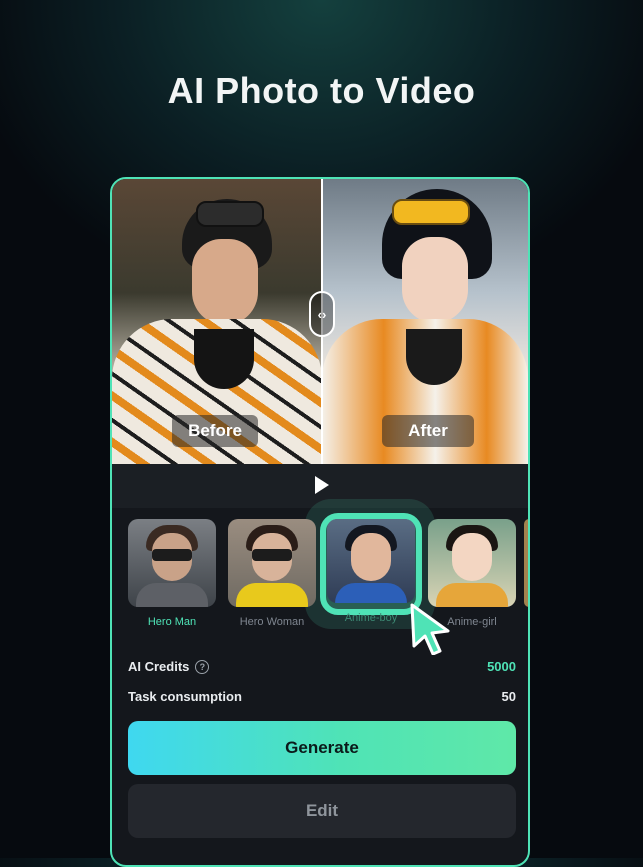 Image resolution: width=643 pixels, height=867 pixels. What do you see at coordinates (172, 622) in the screenshot?
I see `style-label: Hero Man` at bounding box center [172, 622].